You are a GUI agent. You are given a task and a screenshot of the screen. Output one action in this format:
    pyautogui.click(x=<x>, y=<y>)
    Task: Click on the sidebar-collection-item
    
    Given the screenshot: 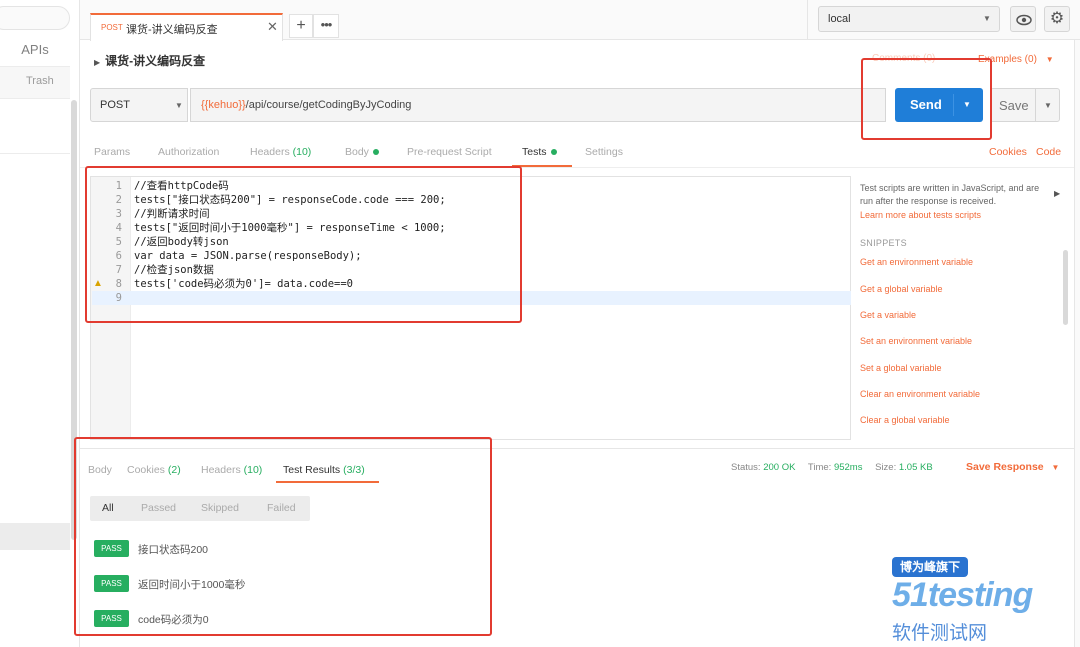 What is the action you would take?
    pyautogui.click(x=35, y=128)
    